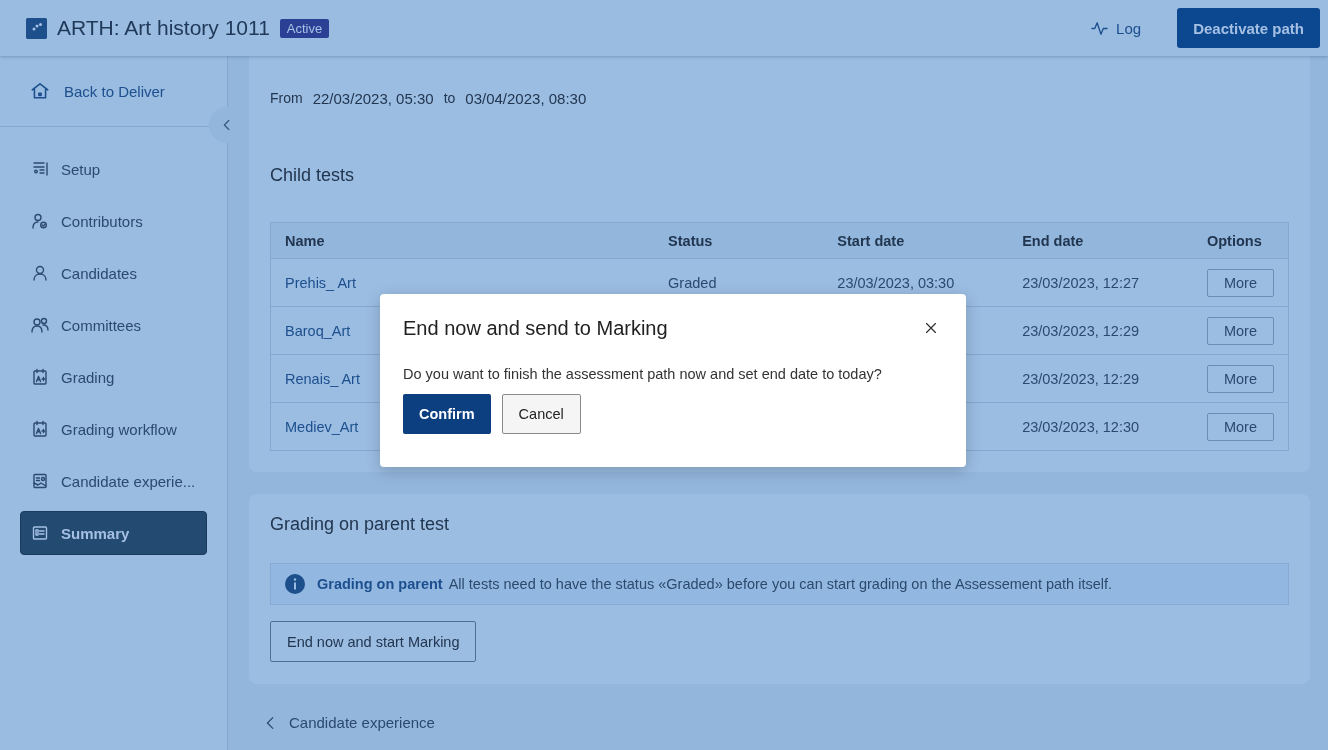  What do you see at coordinates (526, 98) in the screenshot?
I see `end-datetime: 03/04/2023, 08:30` at bounding box center [526, 98].